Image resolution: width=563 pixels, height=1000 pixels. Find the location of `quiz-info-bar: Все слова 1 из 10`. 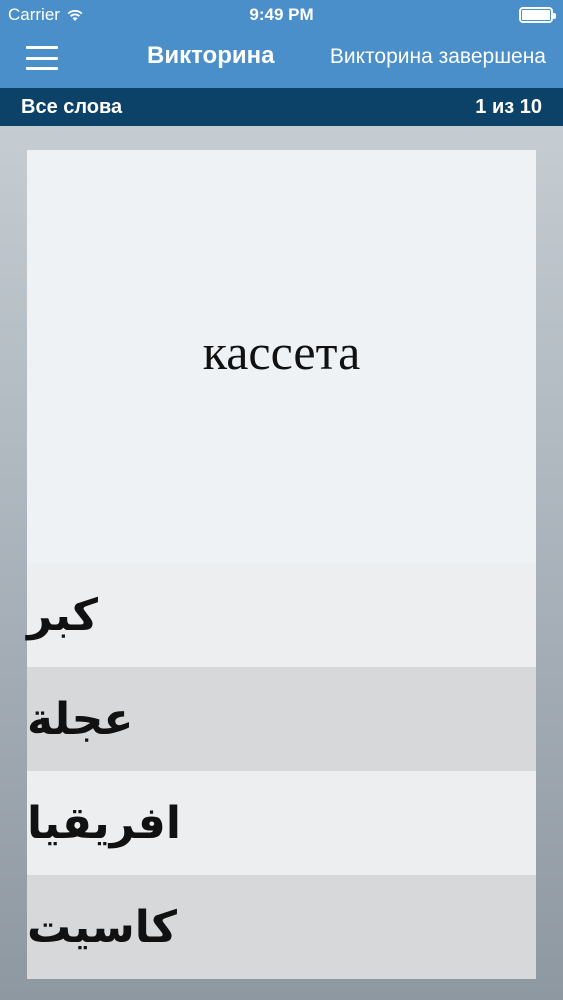

quiz-info-bar: Все слова 1 из 10 is located at coordinates (281, 107).